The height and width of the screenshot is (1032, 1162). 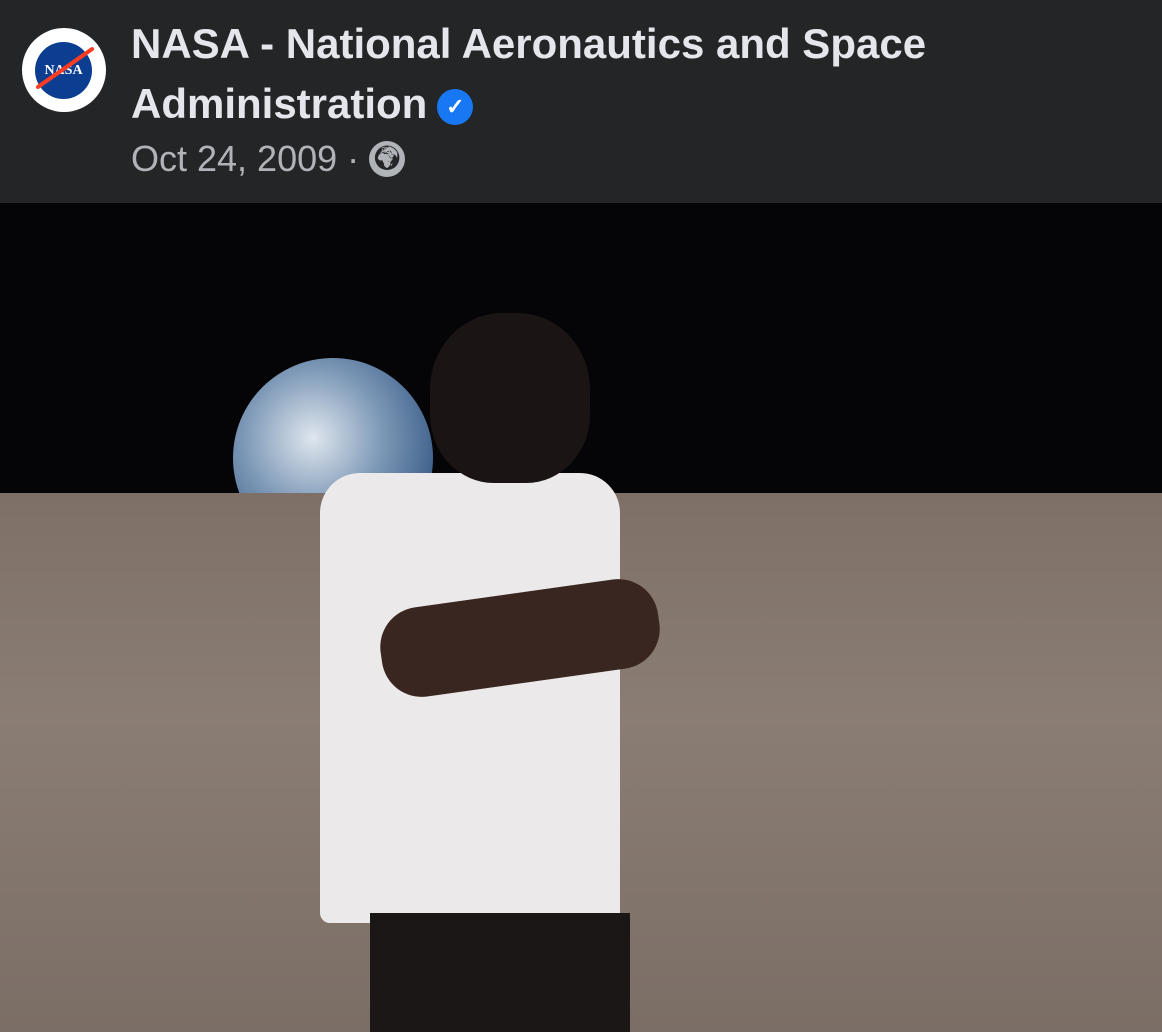 I want to click on person-shirt, so click(x=470, y=698).